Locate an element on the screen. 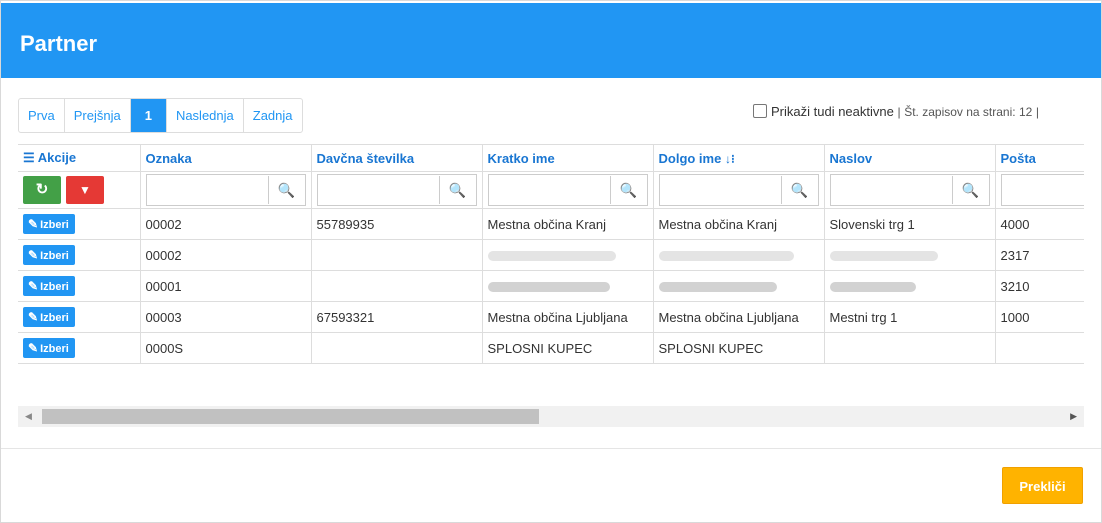  cell-oznaka: 0000S is located at coordinates (226, 348).